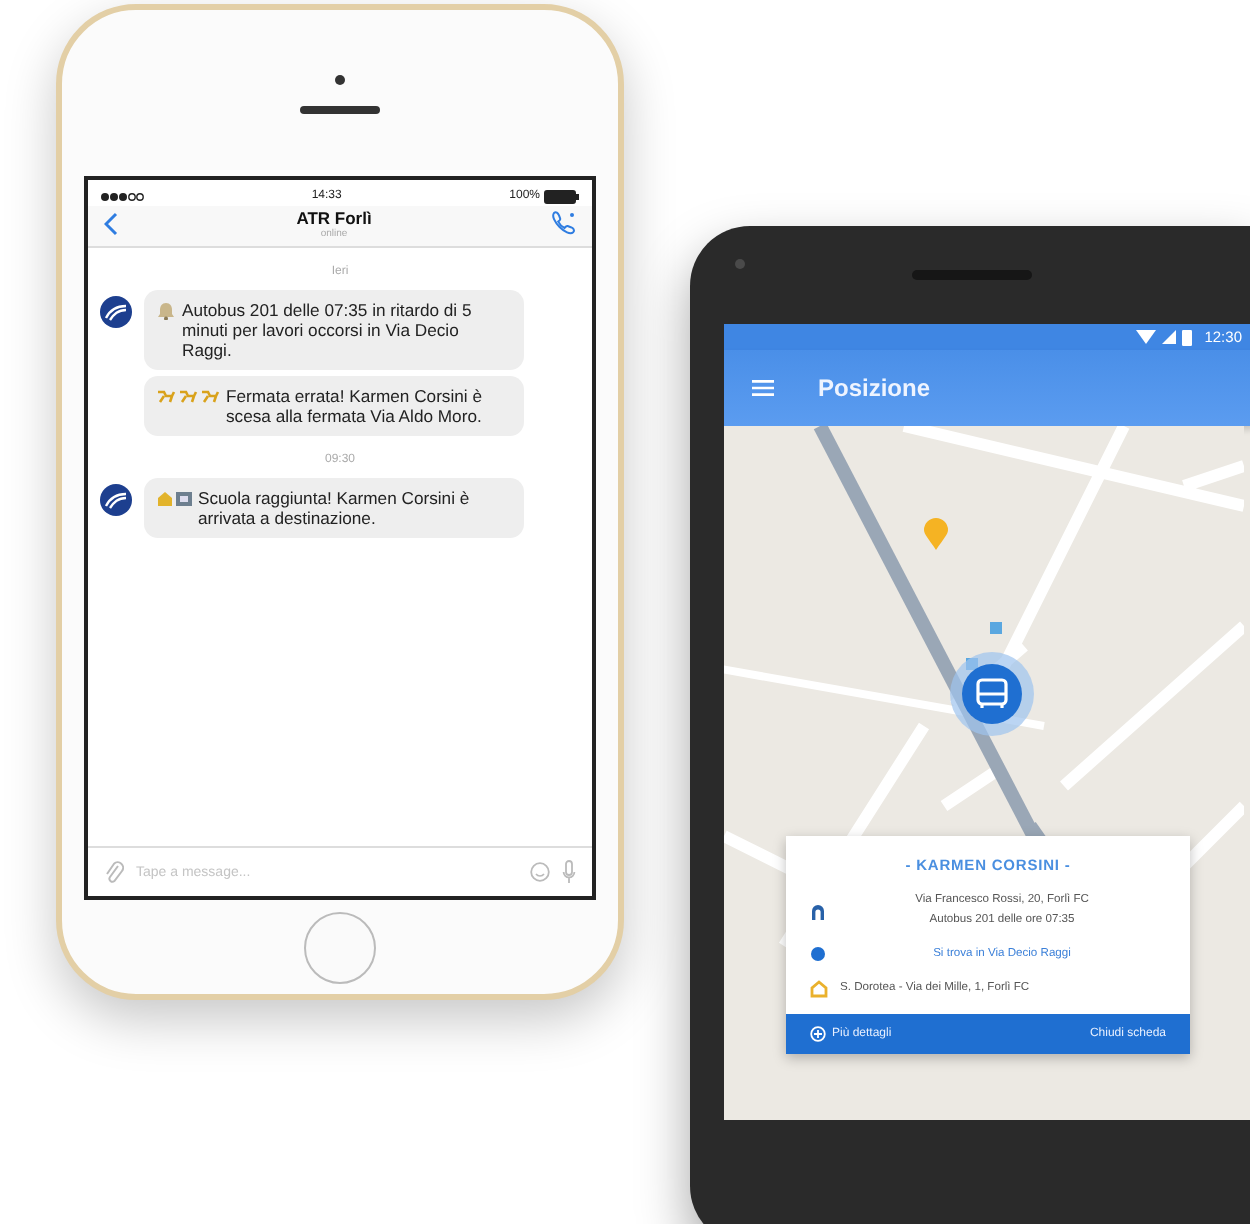 Image resolution: width=1250 pixels, height=1224 pixels. I want to click on call-button, so click(563, 223).